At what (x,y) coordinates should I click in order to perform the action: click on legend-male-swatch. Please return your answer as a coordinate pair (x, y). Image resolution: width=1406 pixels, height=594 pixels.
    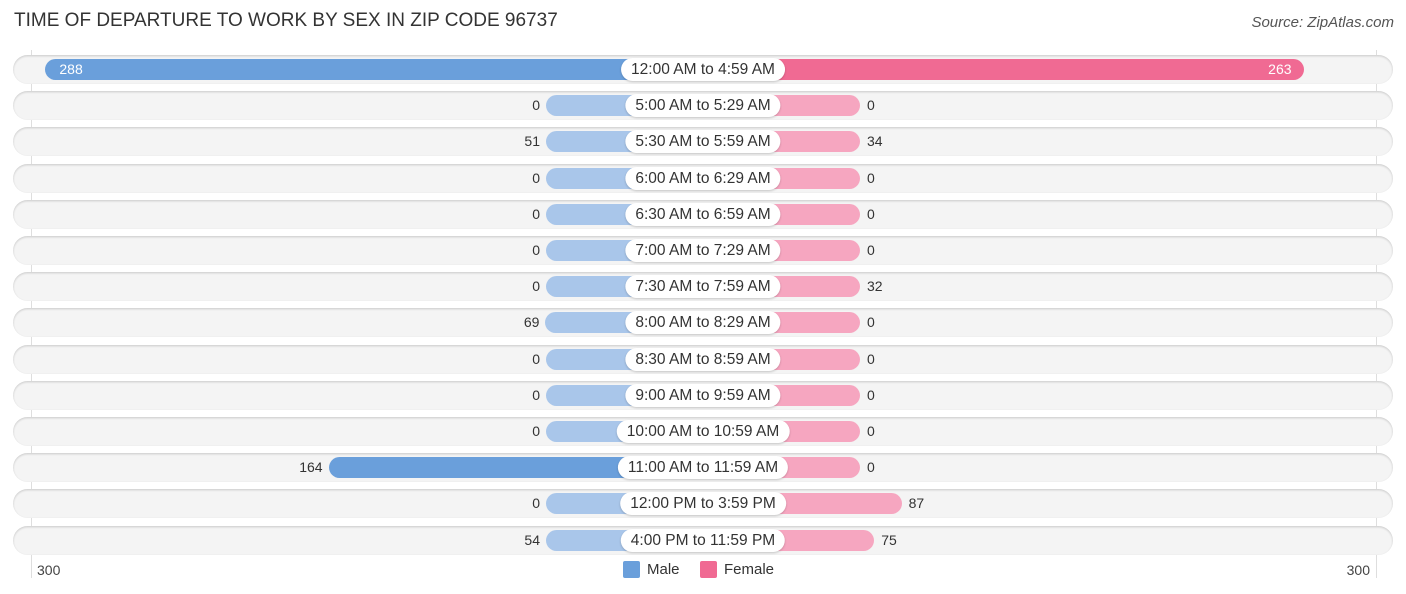
    Looking at the image, I should click on (631, 569).